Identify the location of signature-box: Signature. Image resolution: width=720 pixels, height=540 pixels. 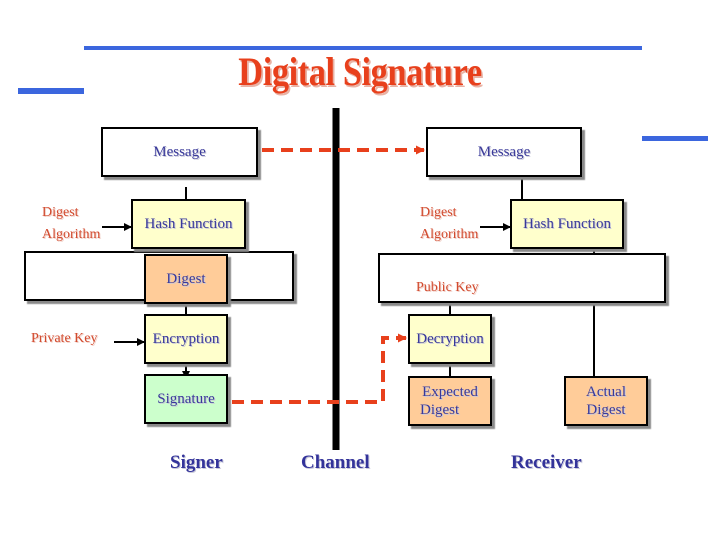
(186, 399).